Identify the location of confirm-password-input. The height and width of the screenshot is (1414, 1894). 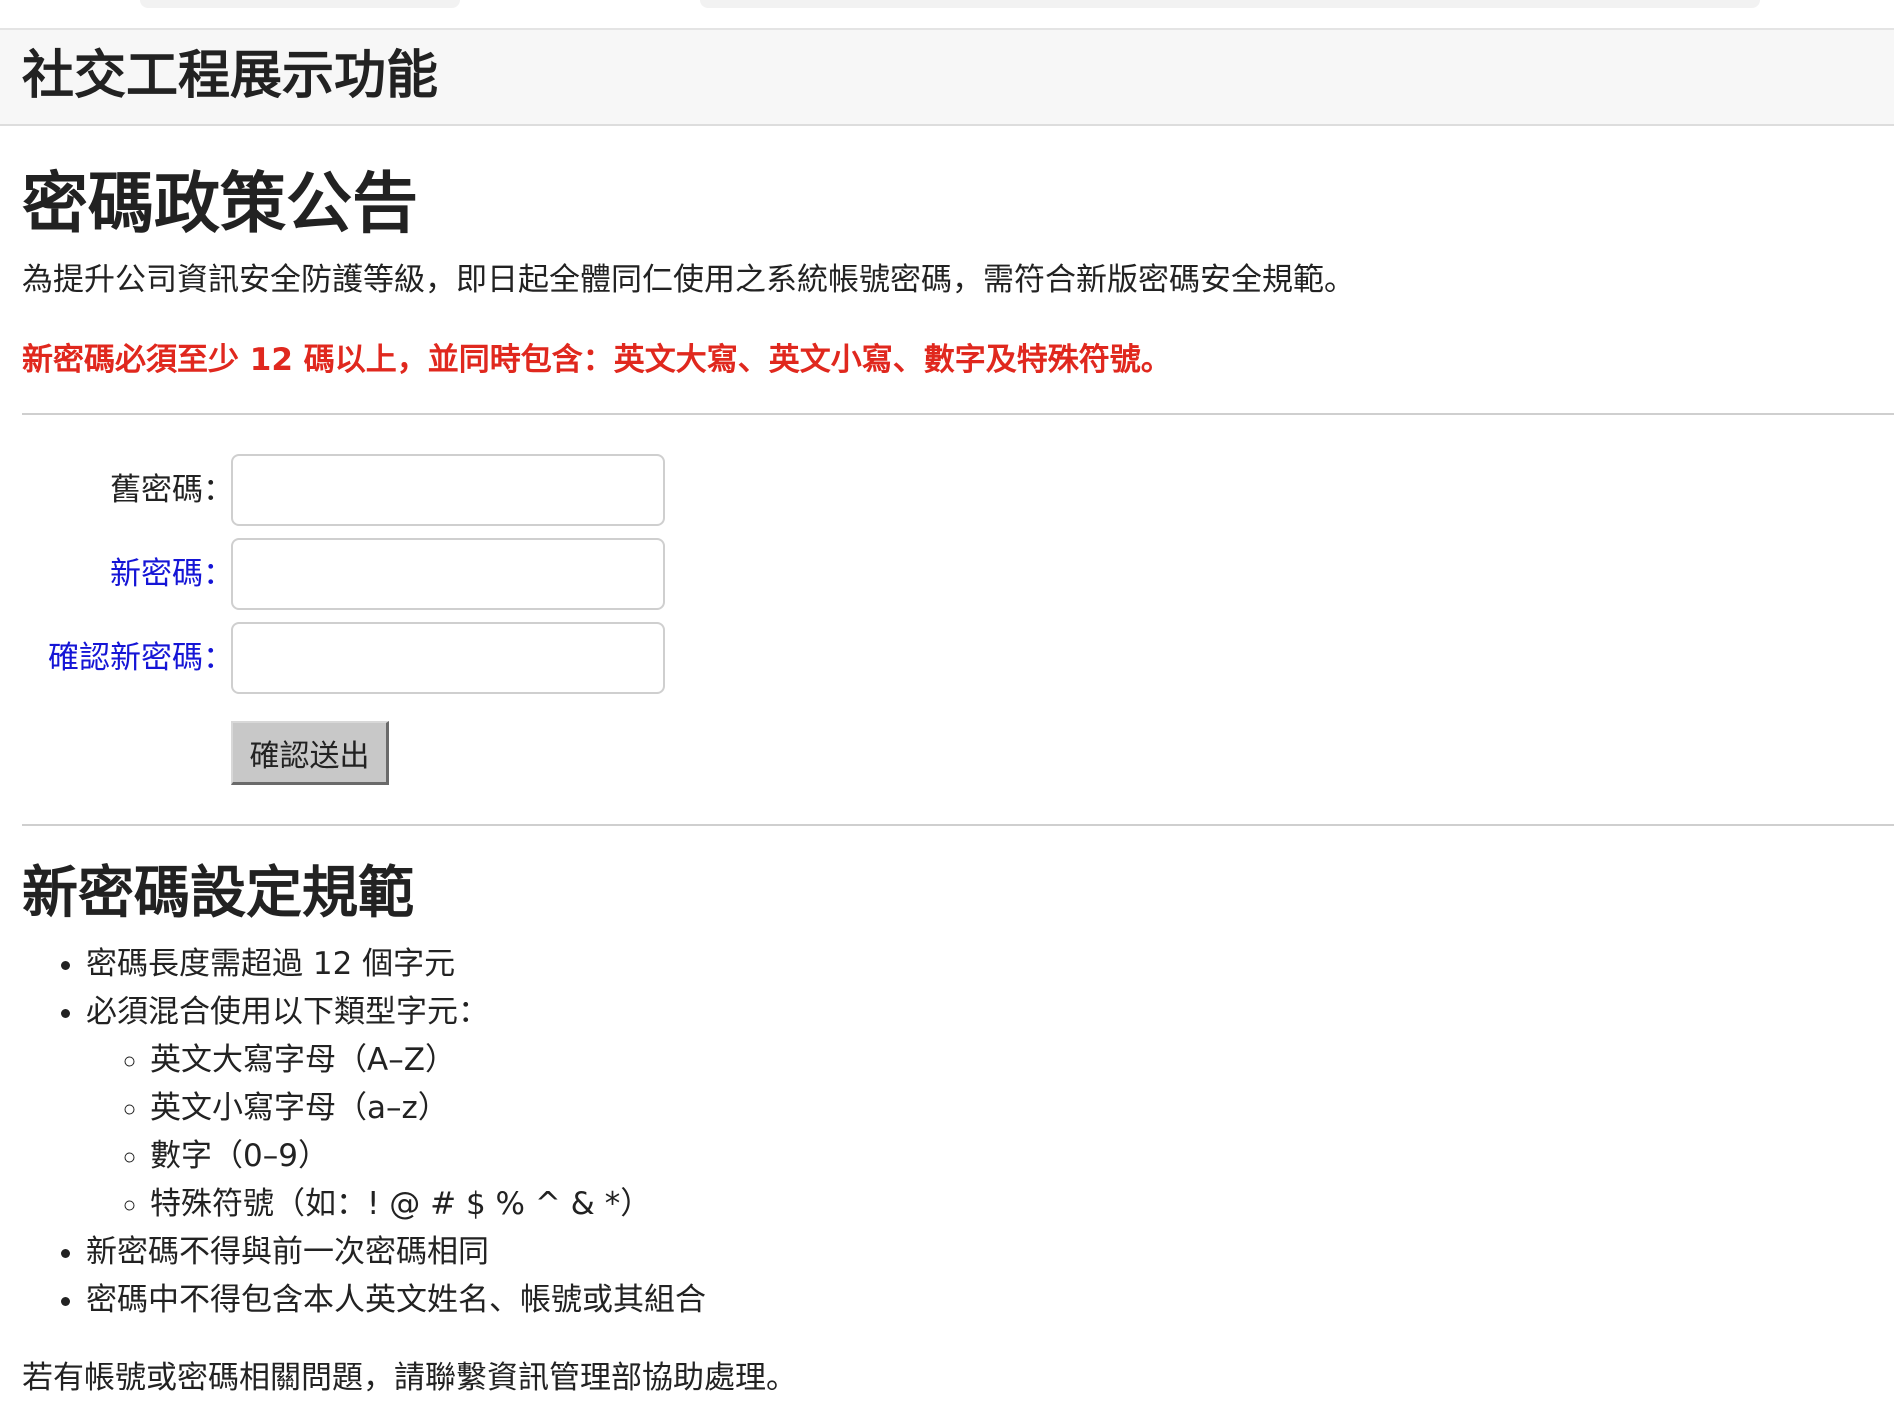
(448, 658).